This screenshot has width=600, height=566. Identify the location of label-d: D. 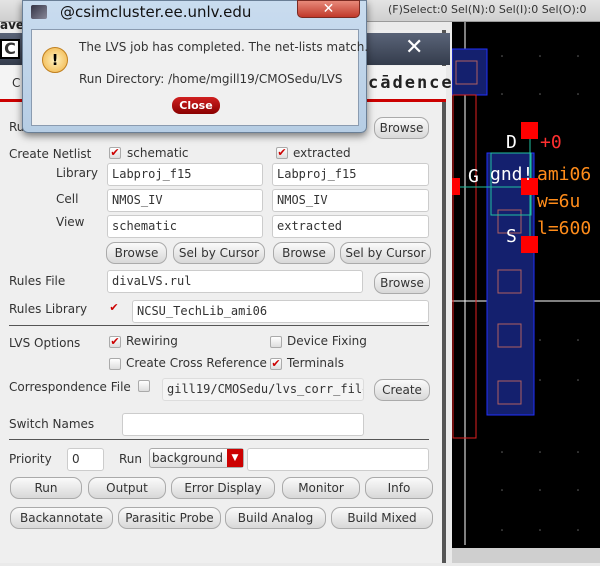
(511, 142).